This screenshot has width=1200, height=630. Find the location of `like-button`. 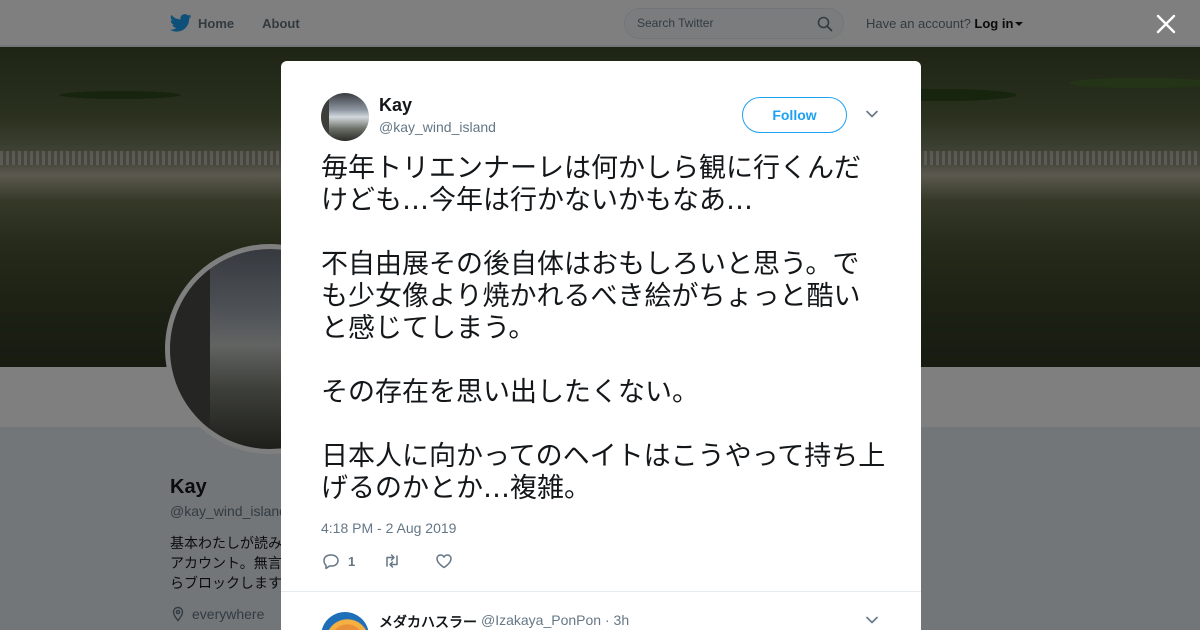

like-button is located at coordinates (444, 561).